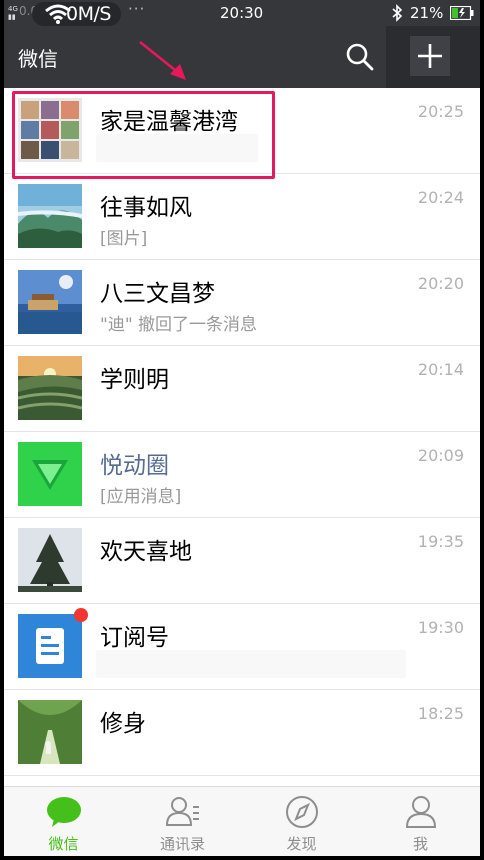 This screenshot has width=484, height=860. I want to click on chat-row-xuezeming: 学则明 20:14, so click(242, 389).